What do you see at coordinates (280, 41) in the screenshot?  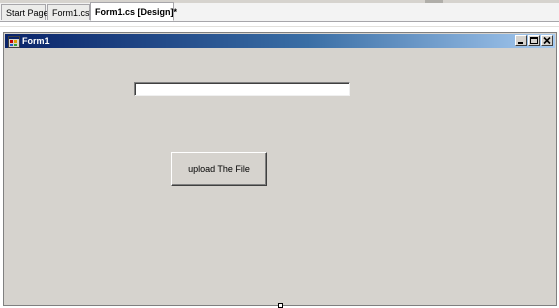 I see `form-title-bar: Form1` at bounding box center [280, 41].